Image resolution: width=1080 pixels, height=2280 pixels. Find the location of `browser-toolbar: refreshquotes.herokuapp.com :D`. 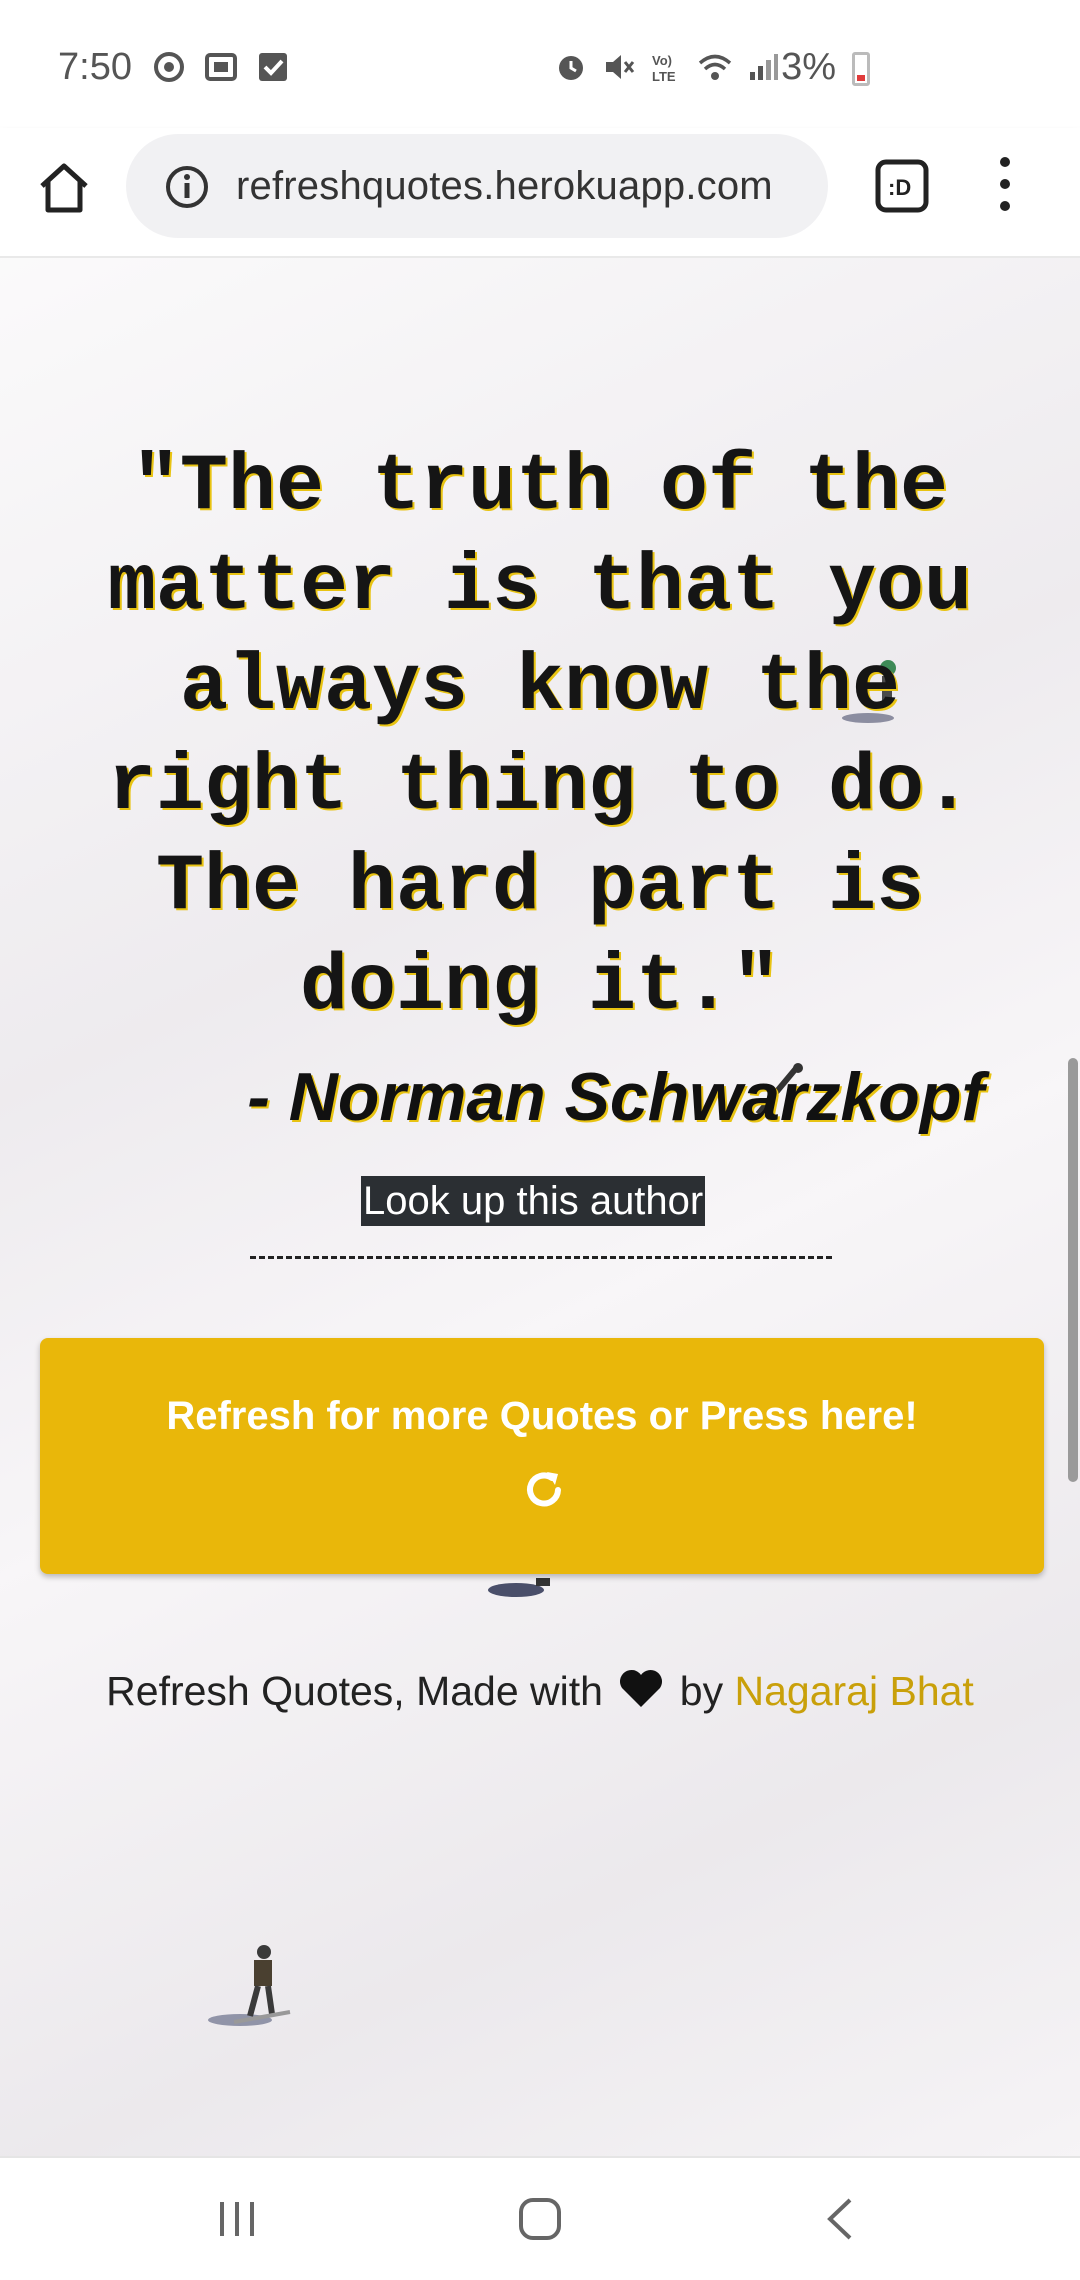

browser-toolbar: refreshquotes.herokuapp.com :D is located at coordinates (540, 193).